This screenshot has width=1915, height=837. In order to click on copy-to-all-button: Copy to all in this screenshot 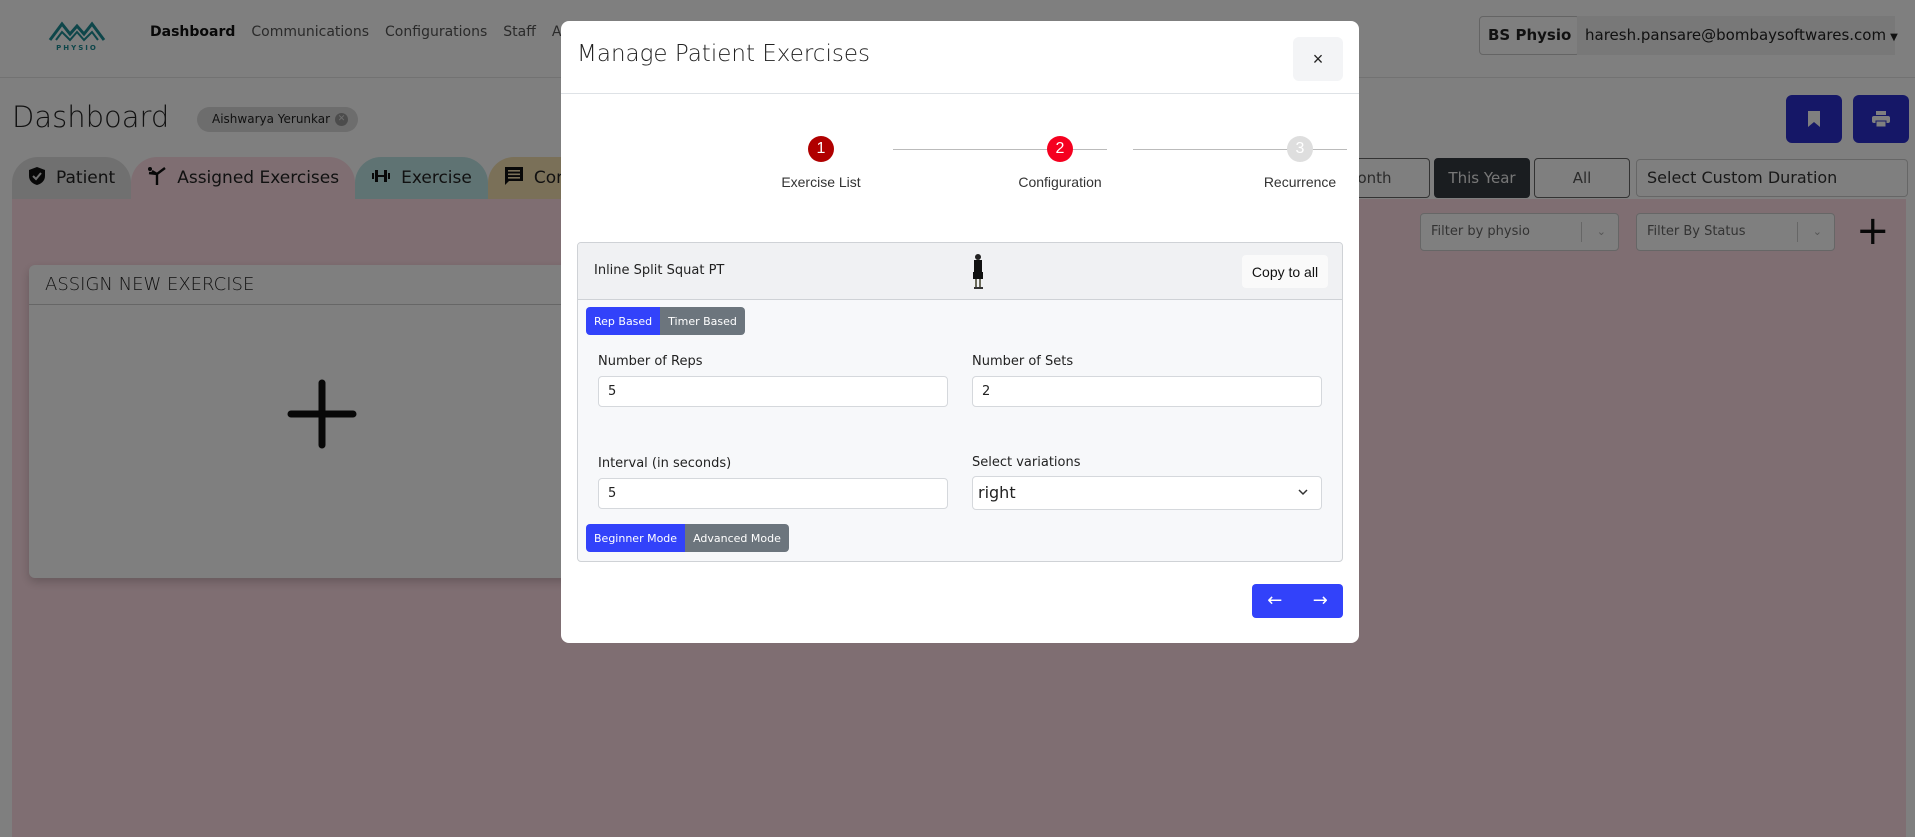, I will do `click(1285, 271)`.